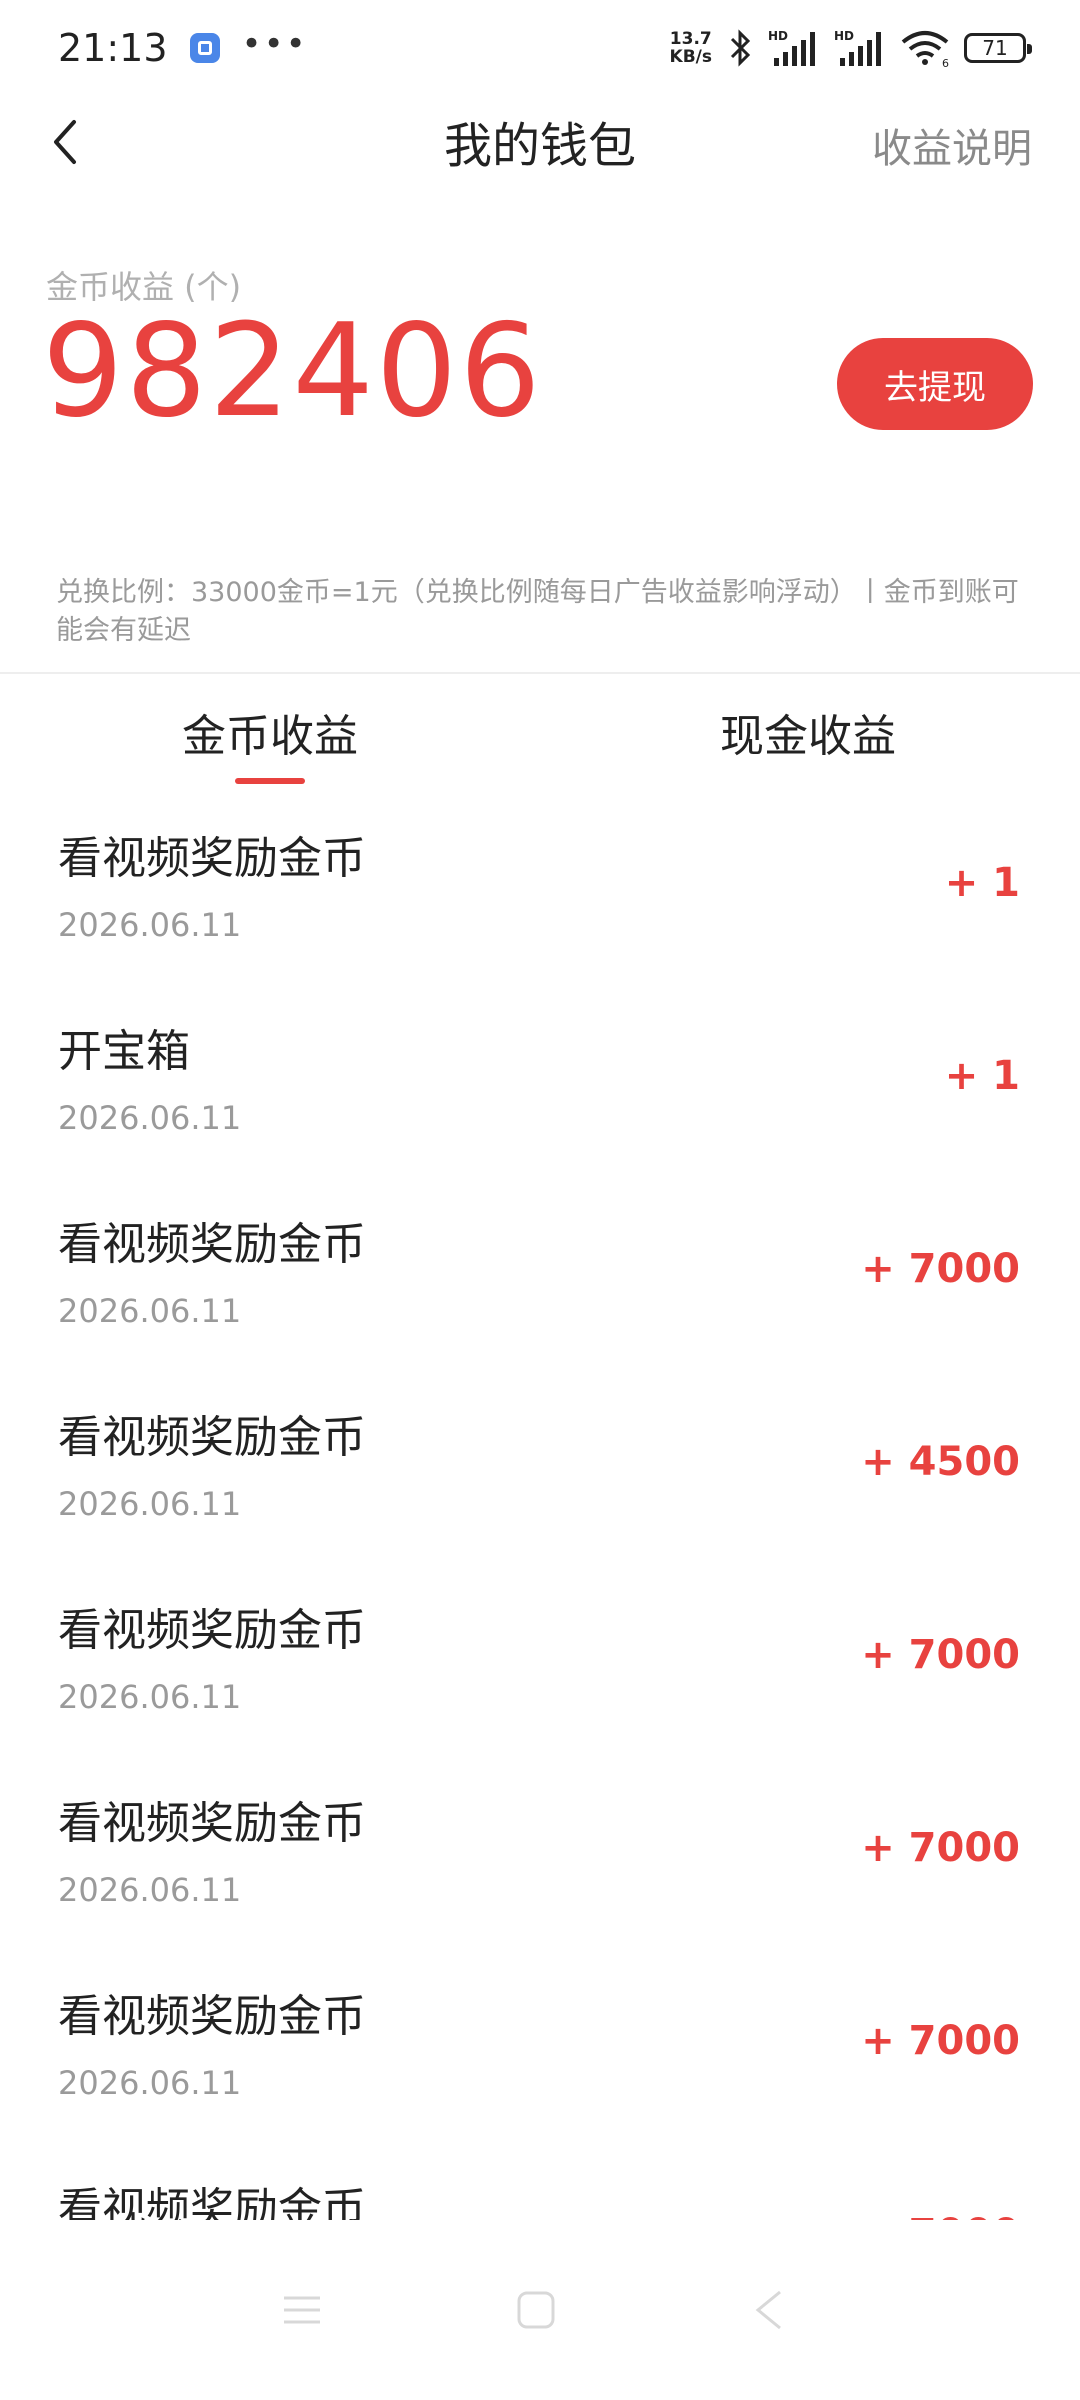 The image size is (1080, 2400). I want to click on nav-back-button, so click(770, 2310).